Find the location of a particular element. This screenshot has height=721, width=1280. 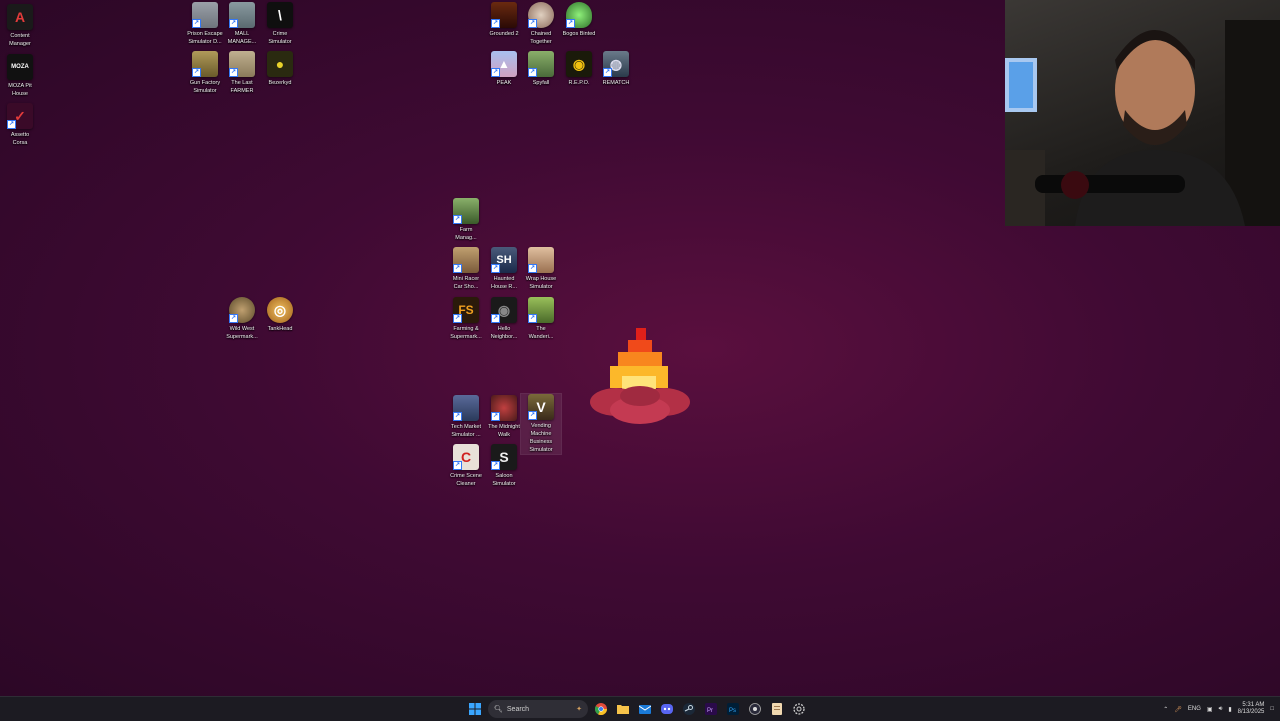

desktop-icon-rematch: ◍ ↗ REMATCH is located at coordinates (616, 69).